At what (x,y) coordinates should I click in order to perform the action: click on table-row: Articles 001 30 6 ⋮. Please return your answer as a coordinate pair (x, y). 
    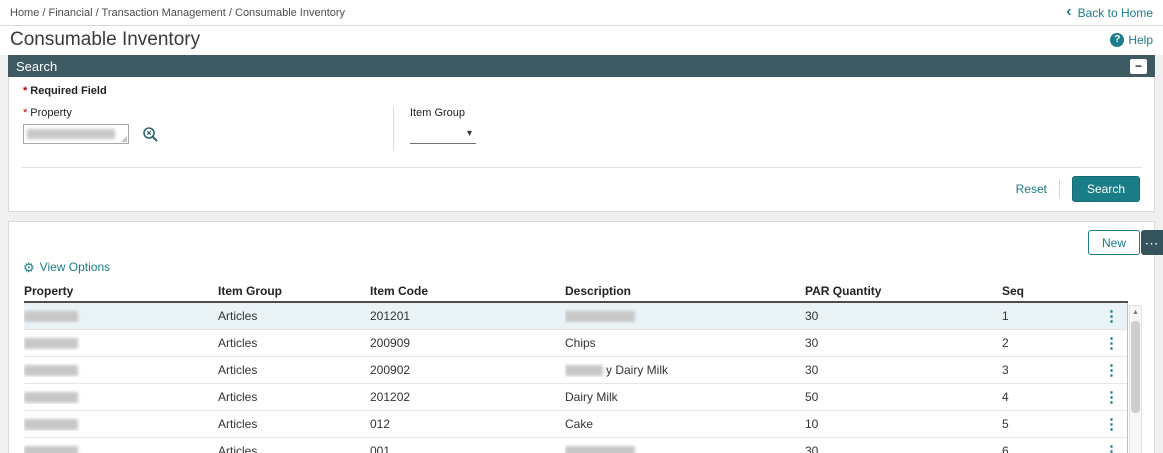
    Looking at the image, I should click on (575, 445).